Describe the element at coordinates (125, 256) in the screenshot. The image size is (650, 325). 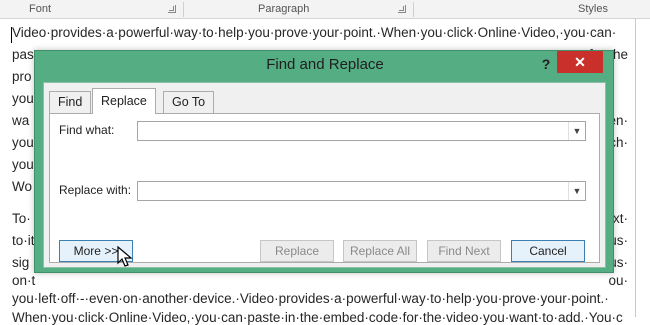
I see `mouse-pointer-icon` at that location.